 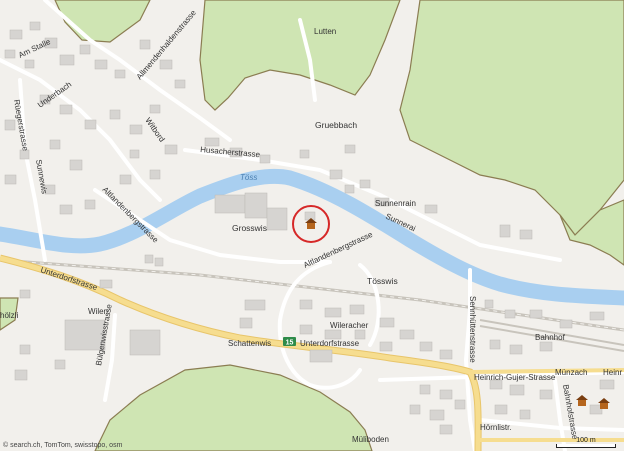 What do you see at coordinates (249, 343) in the screenshot?
I see `label-schattenwis: Schattenwis` at bounding box center [249, 343].